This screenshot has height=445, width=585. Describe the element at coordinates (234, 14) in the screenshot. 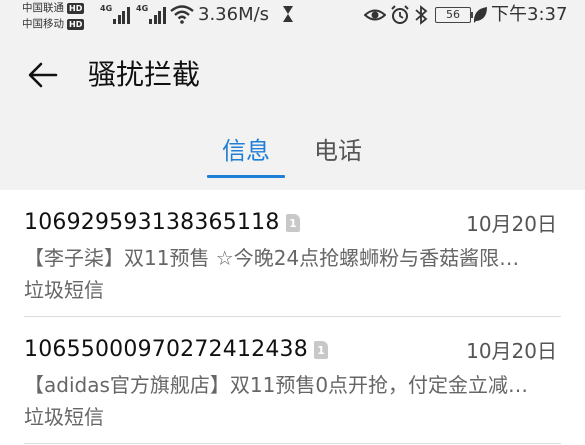

I see `network-speed: 3.36M/s` at that location.